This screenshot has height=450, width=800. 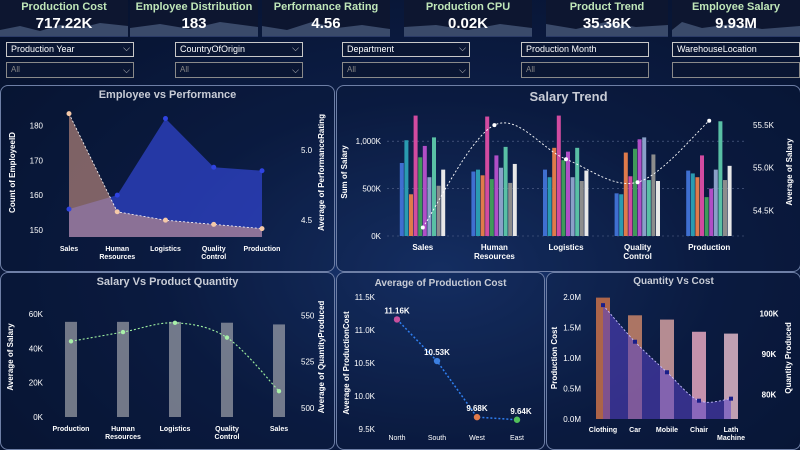 I want to click on filter-country-of-origin-select: All ⌵, so click(x=239, y=70).